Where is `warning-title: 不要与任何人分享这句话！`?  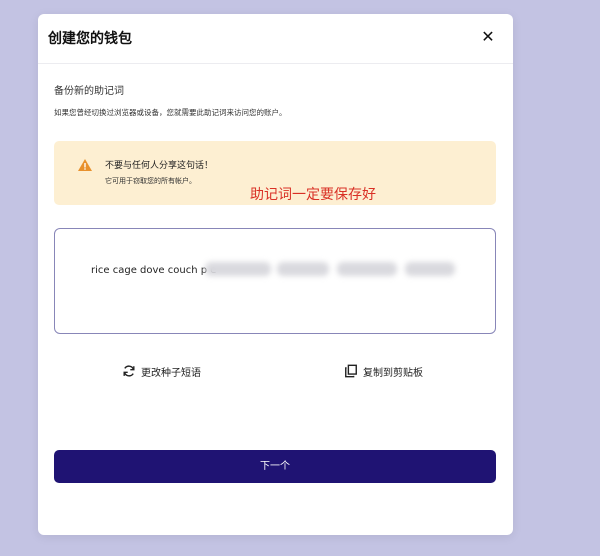
warning-title: 不要与任何人分享这句话！ is located at coordinates (159, 166).